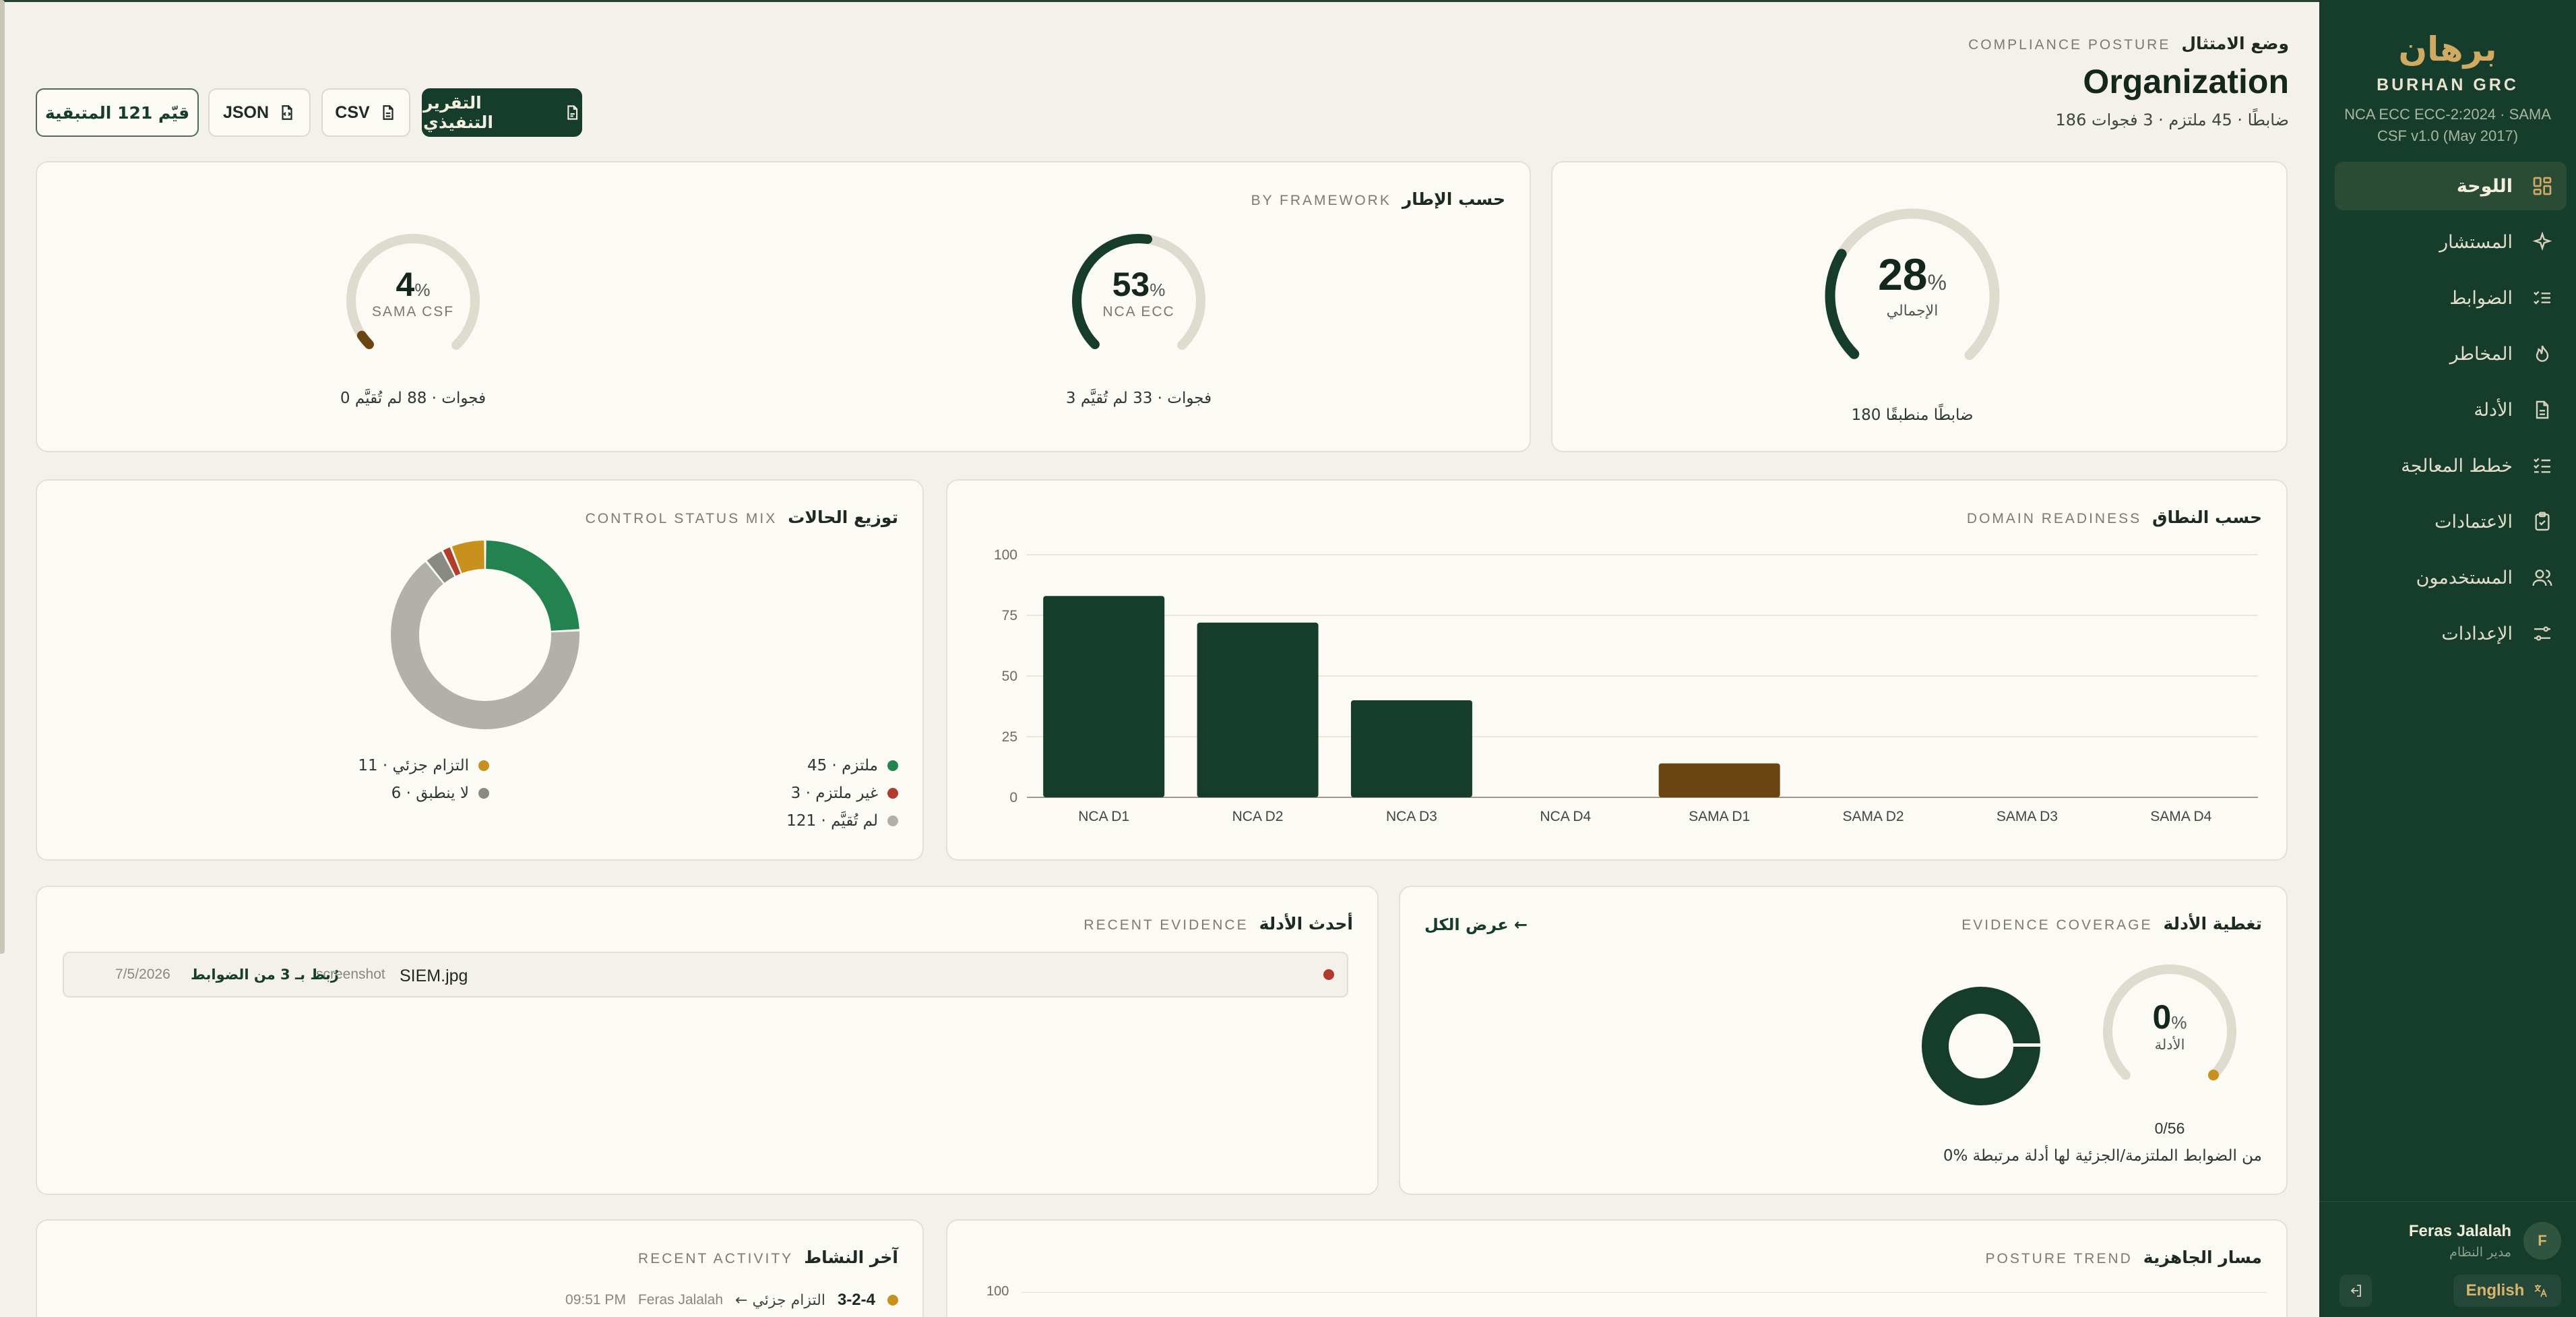 The height and width of the screenshot is (1317, 2576). What do you see at coordinates (352, 112) in the screenshot?
I see `csv-label: CSV` at bounding box center [352, 112].